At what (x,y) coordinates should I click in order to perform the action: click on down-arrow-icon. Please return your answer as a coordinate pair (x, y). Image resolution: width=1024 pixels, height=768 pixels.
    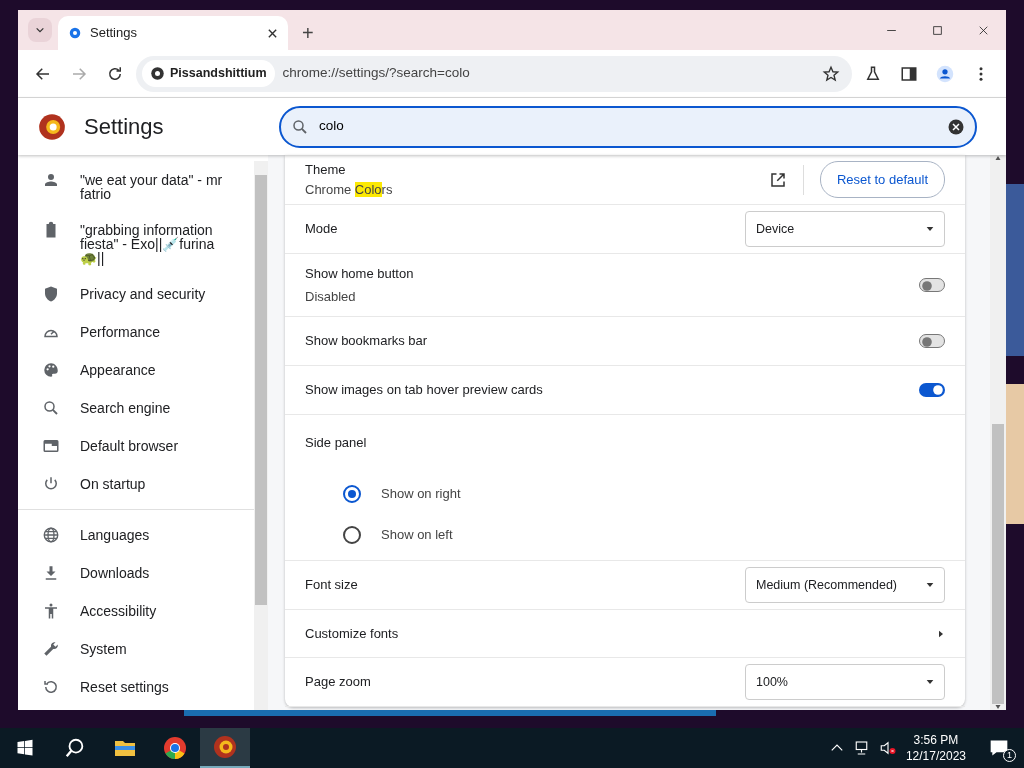
    Looking at the image, I should click on (998, 707).